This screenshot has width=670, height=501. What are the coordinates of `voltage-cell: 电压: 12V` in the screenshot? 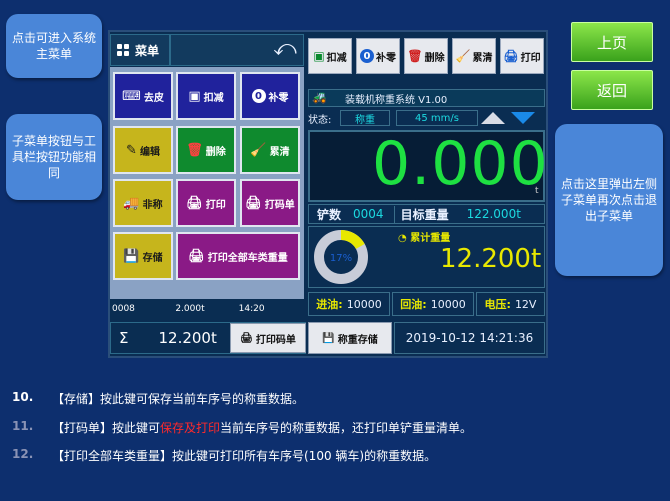 It's located at (510, 304).